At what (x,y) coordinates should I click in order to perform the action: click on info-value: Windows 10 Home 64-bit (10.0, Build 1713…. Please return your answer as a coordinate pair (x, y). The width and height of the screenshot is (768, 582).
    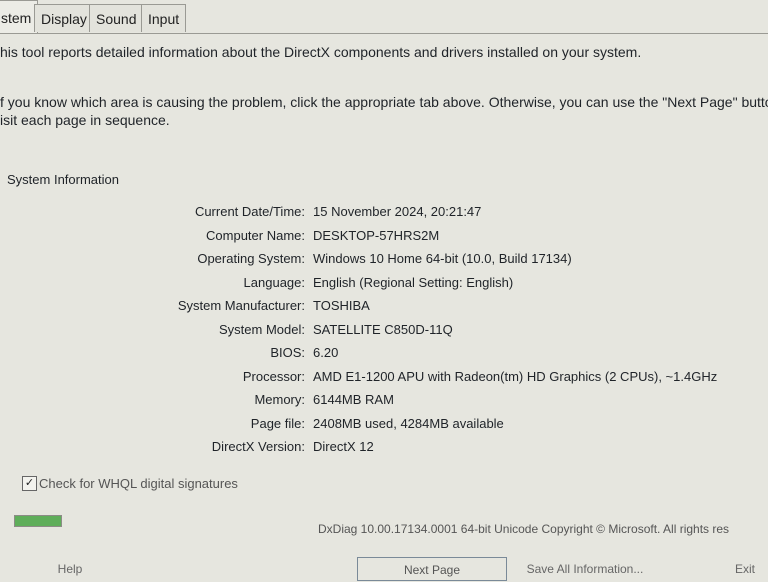
    Looking at the image, I should click on (442, 258).